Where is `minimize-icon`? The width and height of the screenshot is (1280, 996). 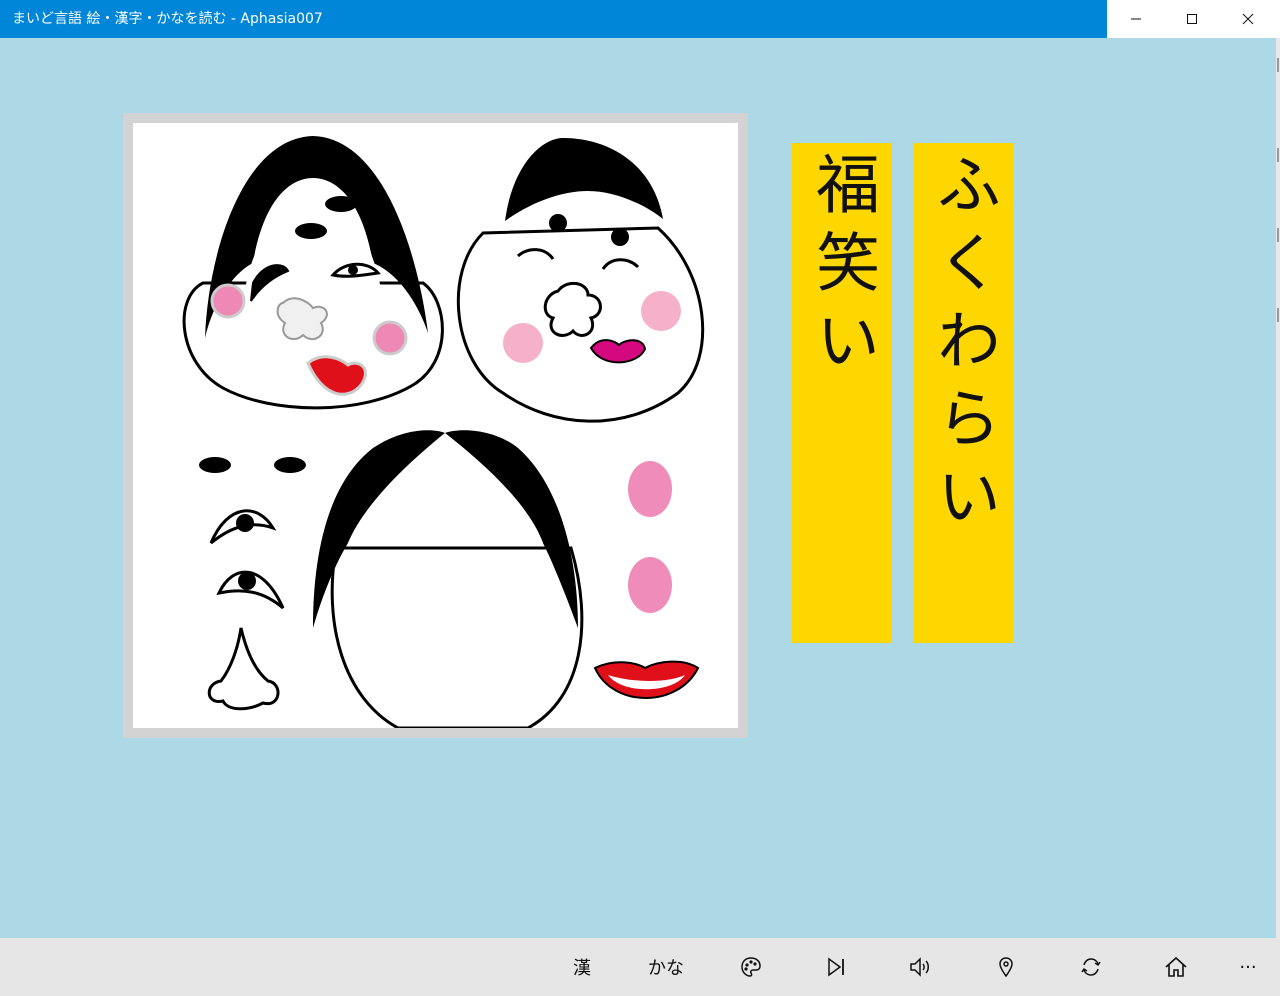
minimize-icon is located at coordinates (1136, 19).